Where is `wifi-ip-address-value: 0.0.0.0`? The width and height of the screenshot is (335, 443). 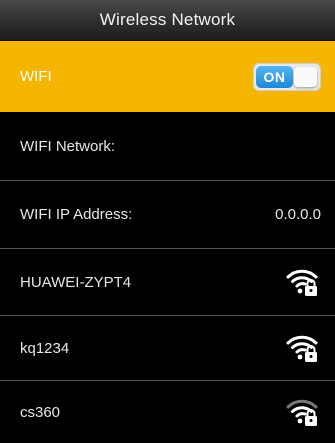 wifi-ip-address-value: 0.0.0.0 is located at coordinates (298, 214).